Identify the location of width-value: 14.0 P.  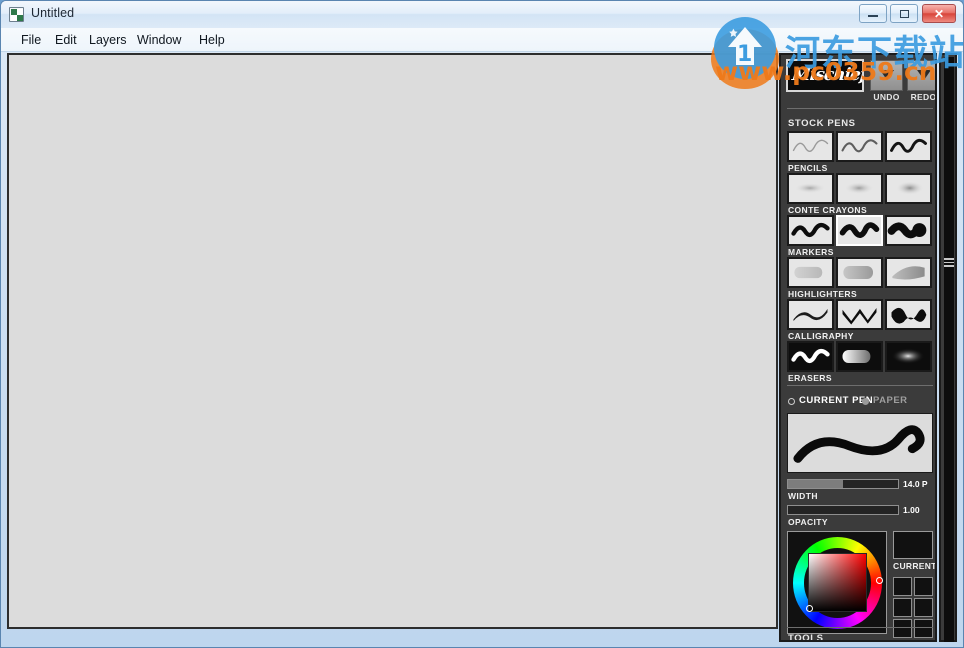
(915, 484).